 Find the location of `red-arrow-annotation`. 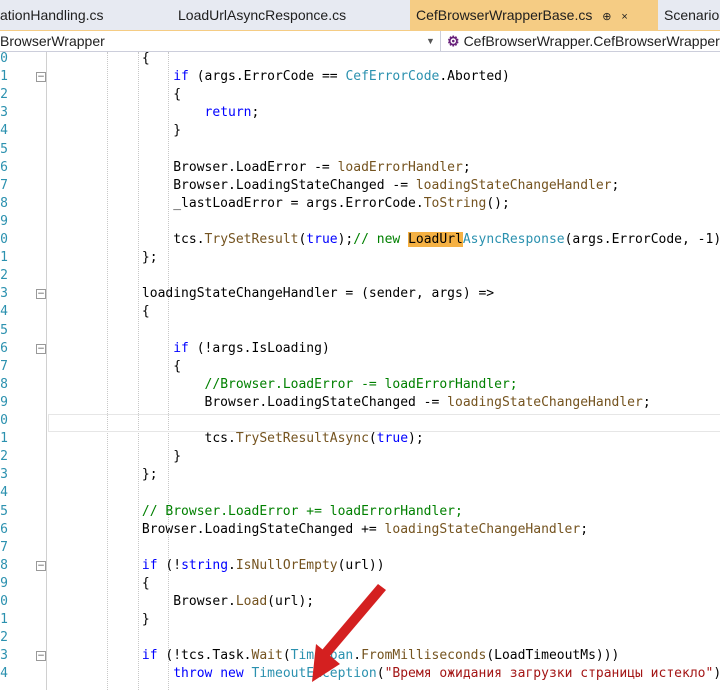

red-arrow-annotation is located at coordinates (349, 633).